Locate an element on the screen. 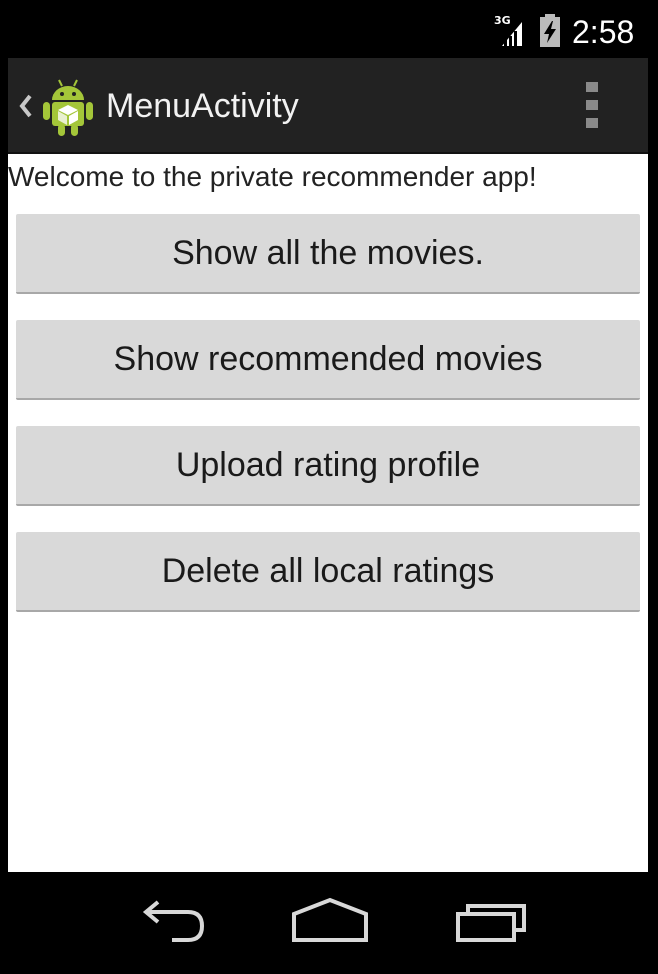 Image resolution: width=658 pixels, height=974 pixels. navigation-bar is located at coordinates (329, 923).